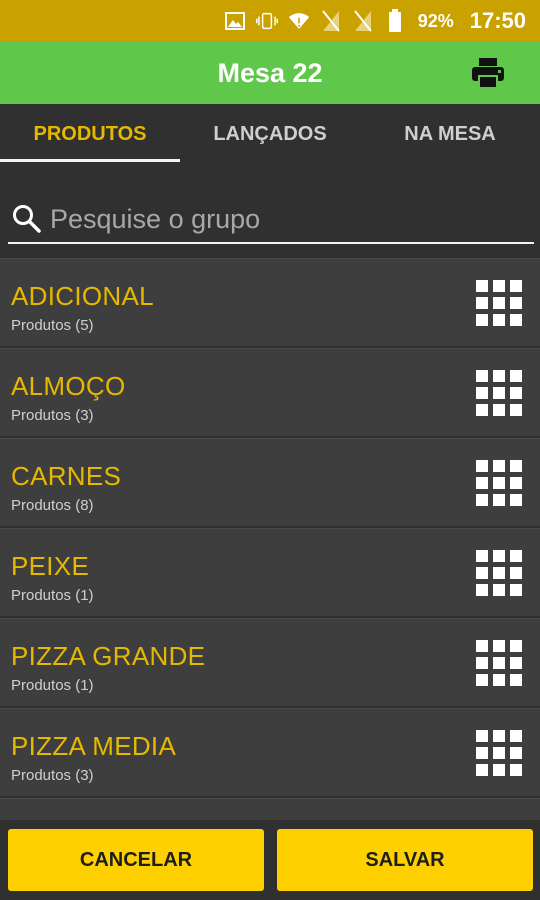 The image size is (540, 900). I want to click on group-count: Produtos (8), so click(52, 505).